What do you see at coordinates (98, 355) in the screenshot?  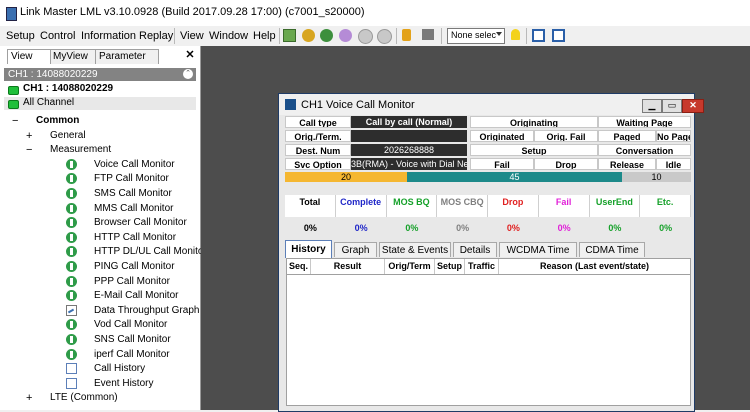 I see `tree-item: iperf Call Monitor` at bounding box center [98, 355].